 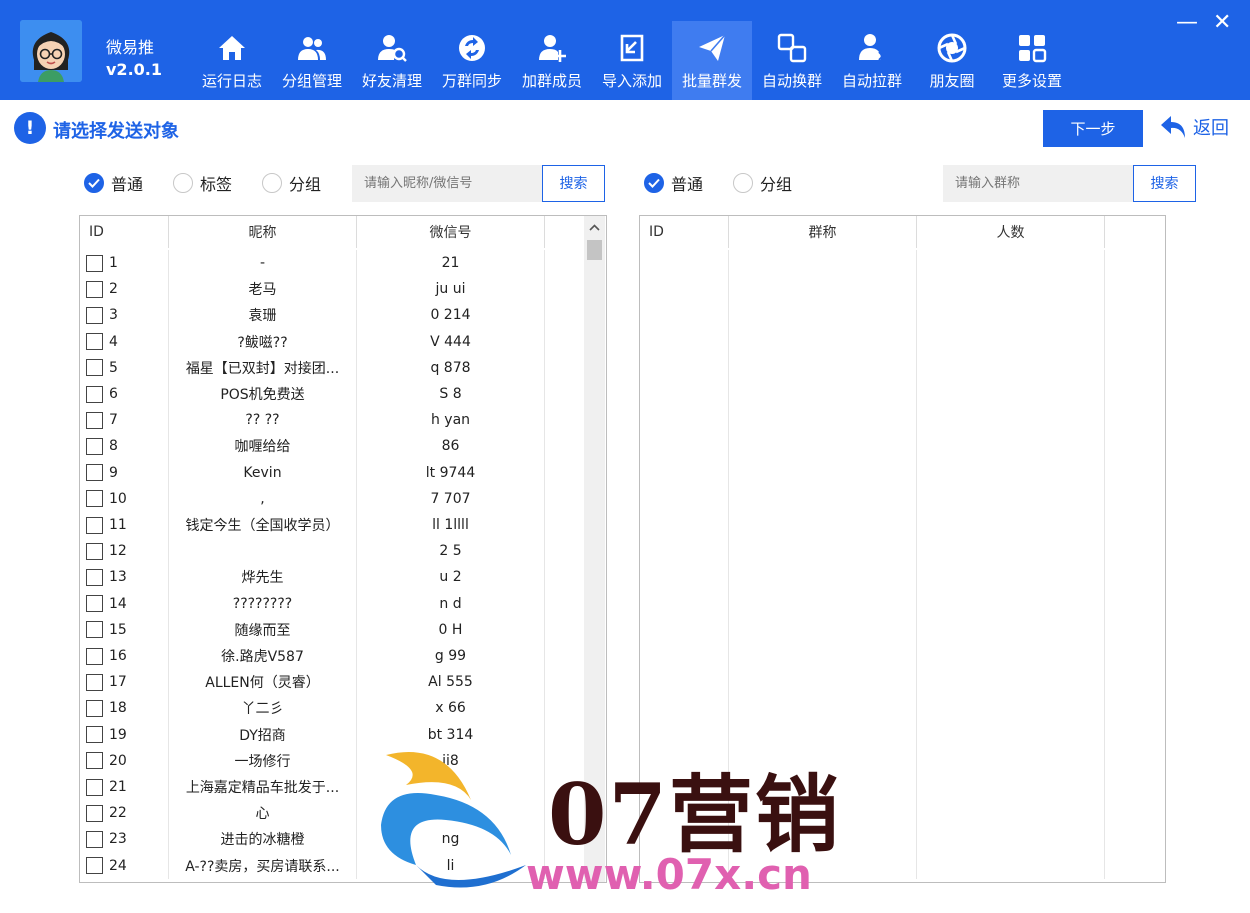 What do you see at coordinates (392, 60) in the screenshot?
I see `nav-item-2: 好友清理` at bounding box center [392, 60].